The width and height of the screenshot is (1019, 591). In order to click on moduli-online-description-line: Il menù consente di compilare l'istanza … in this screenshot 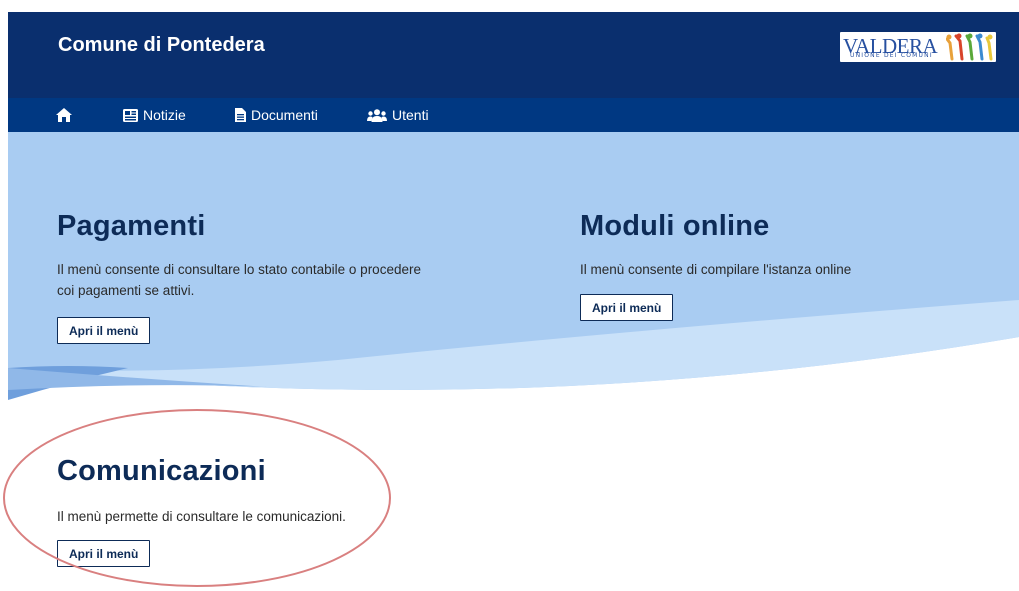, I will do `click(716, 269)`.